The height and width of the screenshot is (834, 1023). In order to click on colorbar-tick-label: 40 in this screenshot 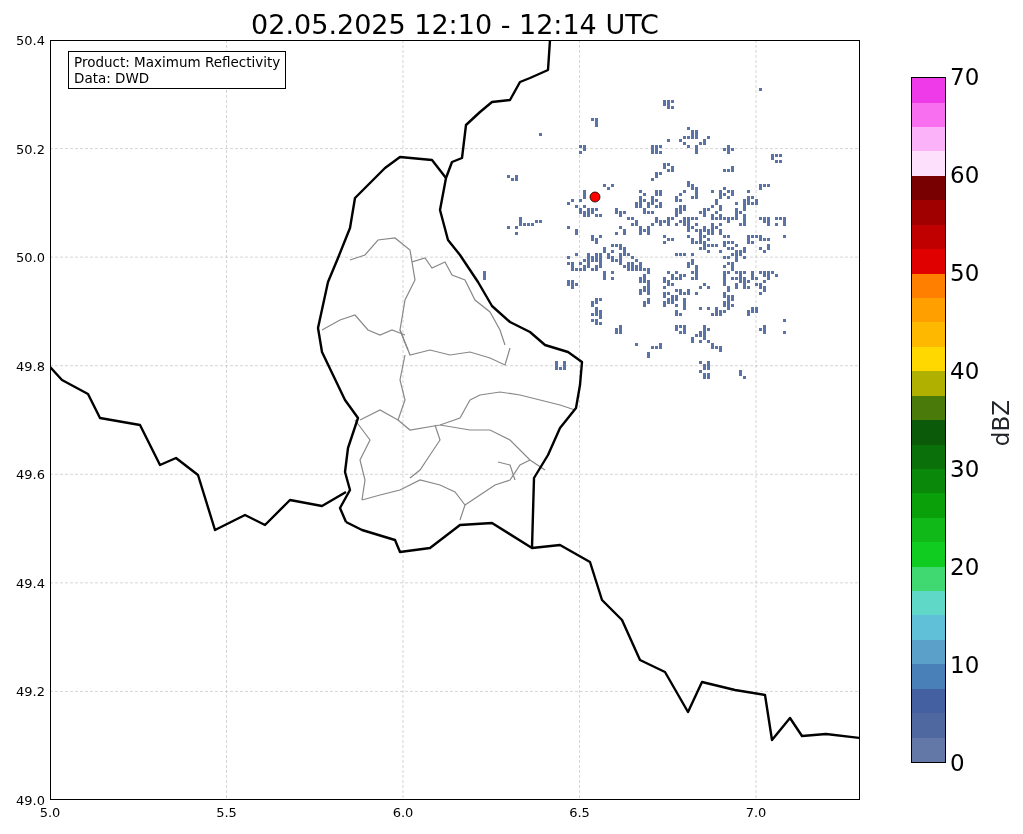, I will do `click(965, 371)`.